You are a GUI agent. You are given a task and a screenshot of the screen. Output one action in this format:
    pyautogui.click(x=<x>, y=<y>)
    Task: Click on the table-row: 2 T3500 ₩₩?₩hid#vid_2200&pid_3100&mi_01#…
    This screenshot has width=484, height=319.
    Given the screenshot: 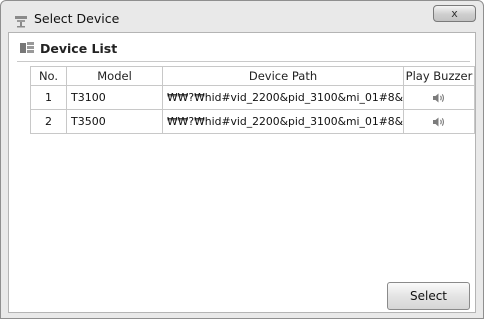 What is the action you would take?
    pyautogui.click(x=253, y=122)
    